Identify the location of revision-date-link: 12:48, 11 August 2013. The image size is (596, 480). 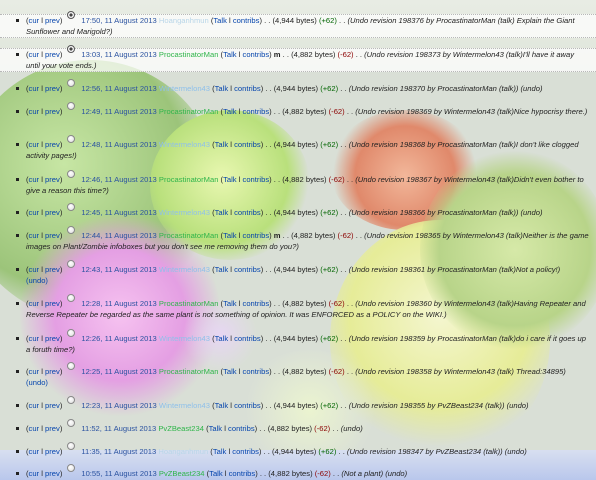
(118, 144).